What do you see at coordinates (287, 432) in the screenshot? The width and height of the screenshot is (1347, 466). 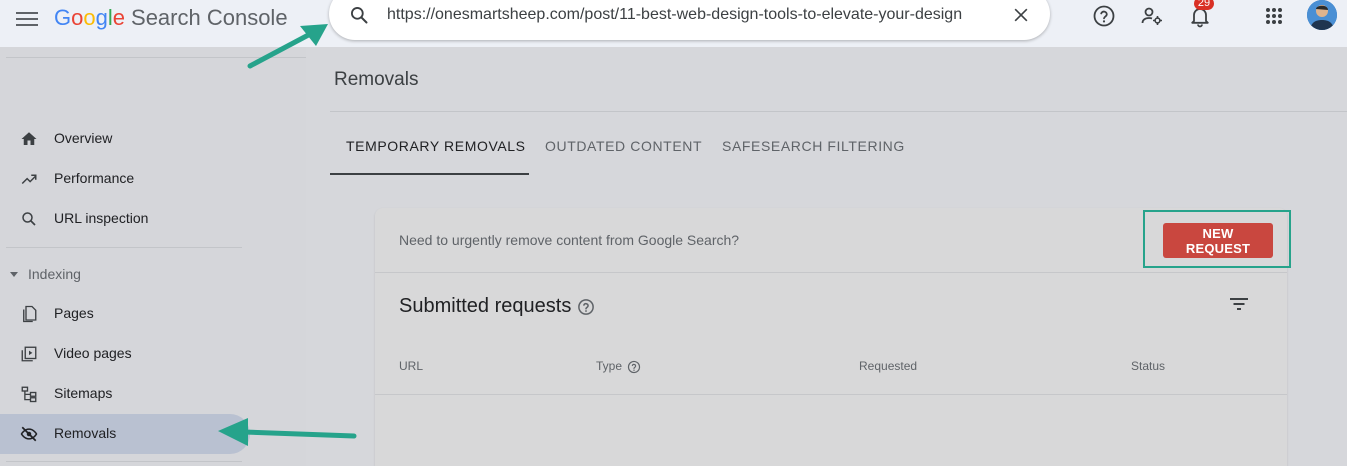 I see `annotation-arrow-removals` at bounding box center [287, 432].